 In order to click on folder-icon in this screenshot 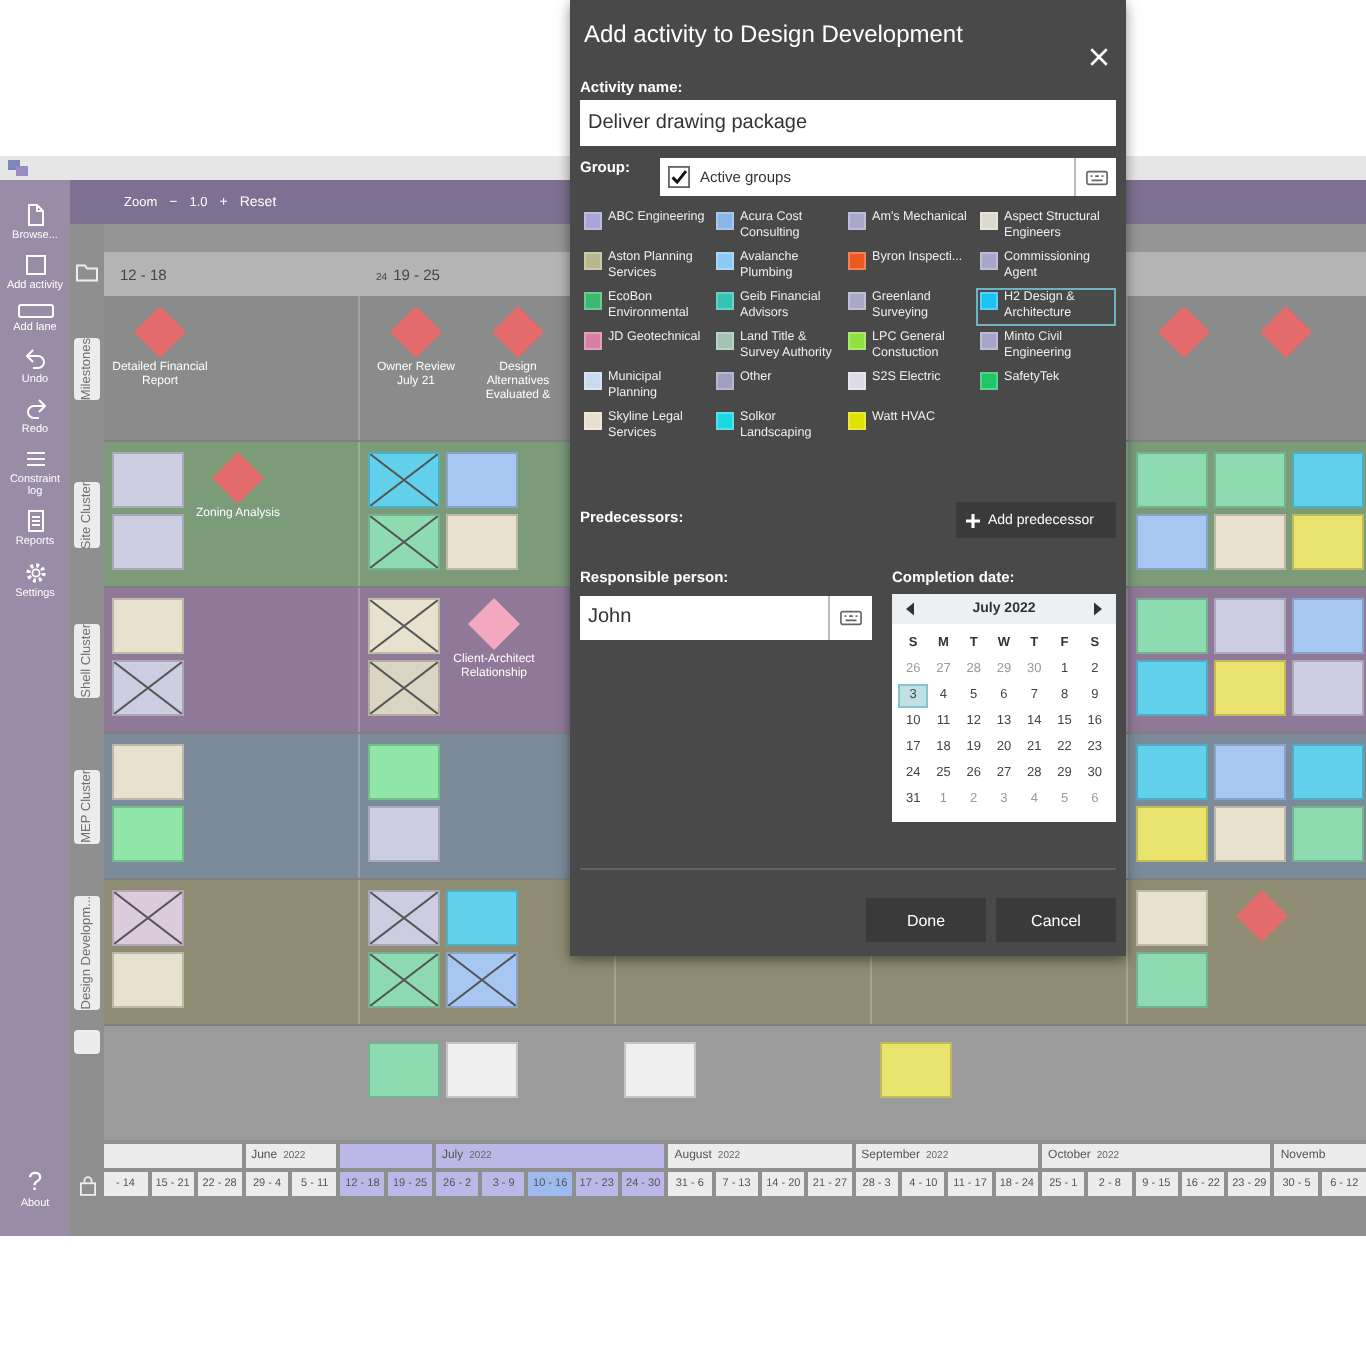, I will do `click(87, 272)`.